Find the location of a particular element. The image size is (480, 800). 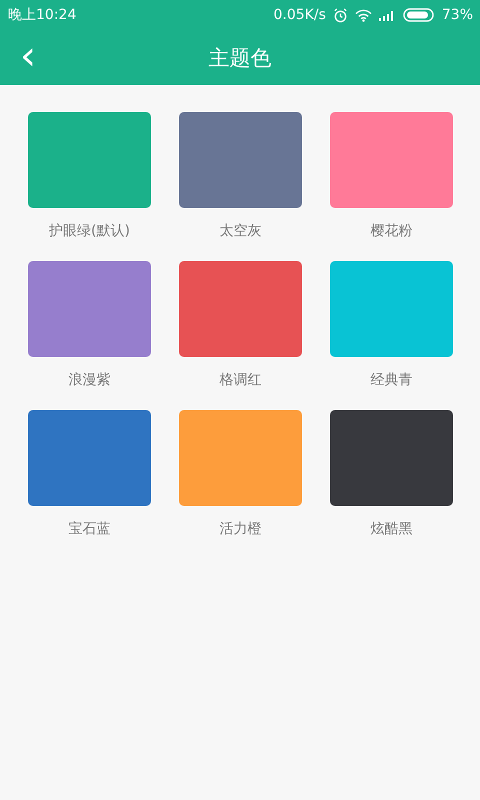

theme-label: 宝石蓝 is located at coordinates (89, 529).